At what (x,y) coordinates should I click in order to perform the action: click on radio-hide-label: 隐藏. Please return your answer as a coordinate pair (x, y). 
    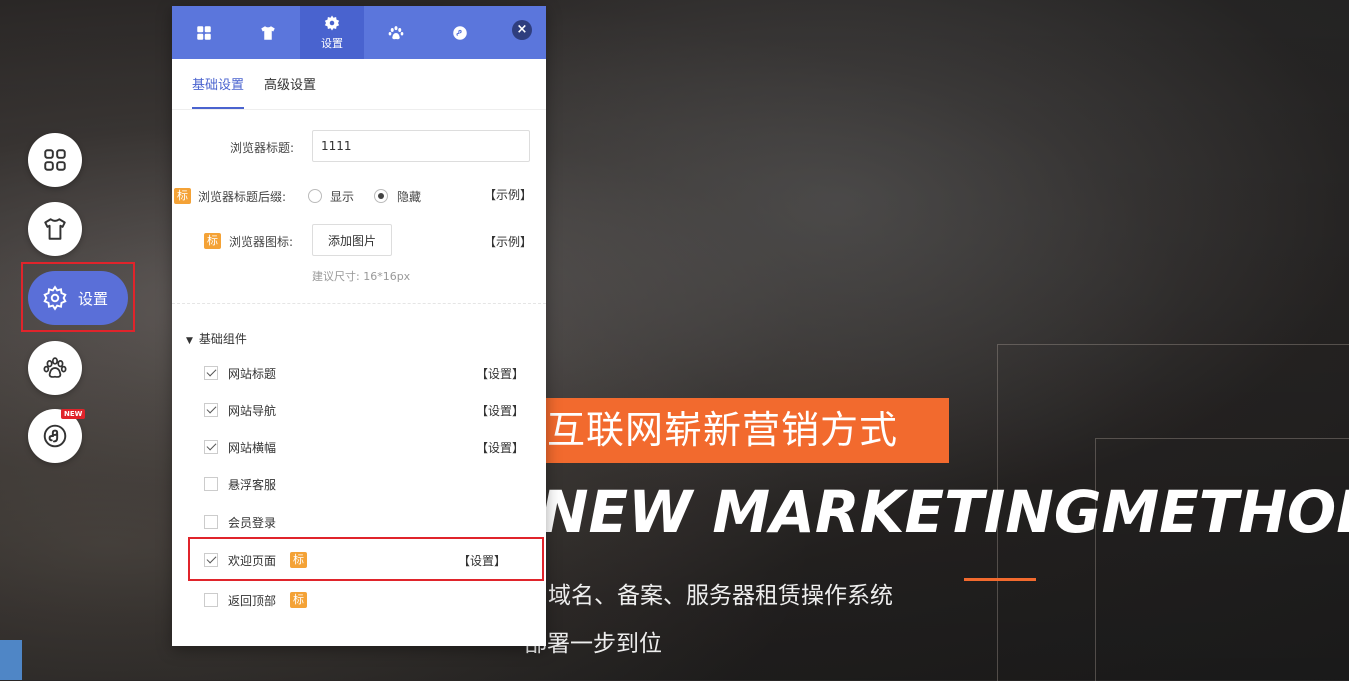
    Looking at the image, I should click on (409, 197).